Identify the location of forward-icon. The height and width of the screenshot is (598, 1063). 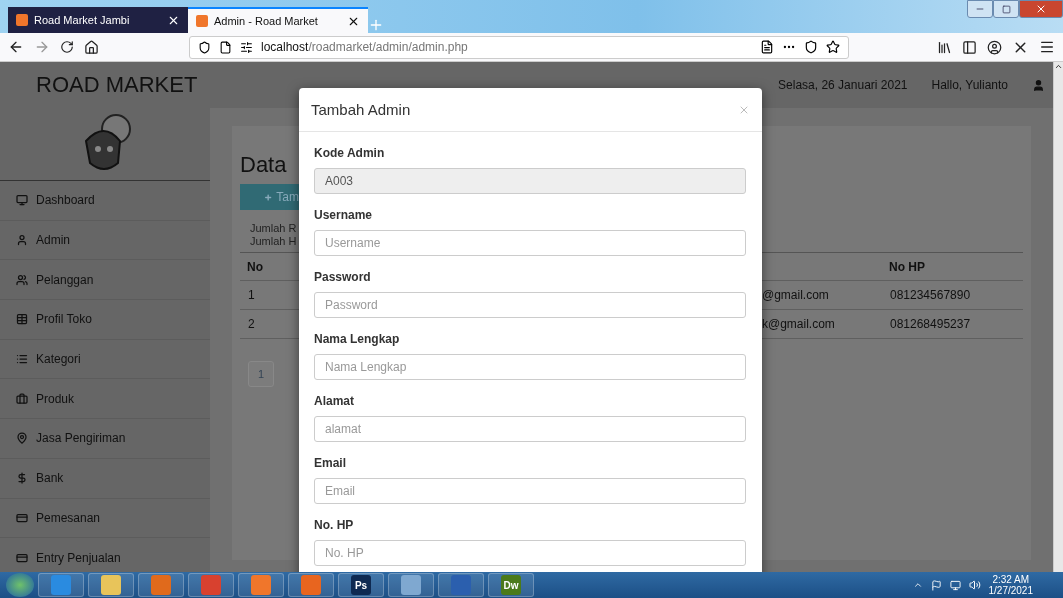
(42, 47).